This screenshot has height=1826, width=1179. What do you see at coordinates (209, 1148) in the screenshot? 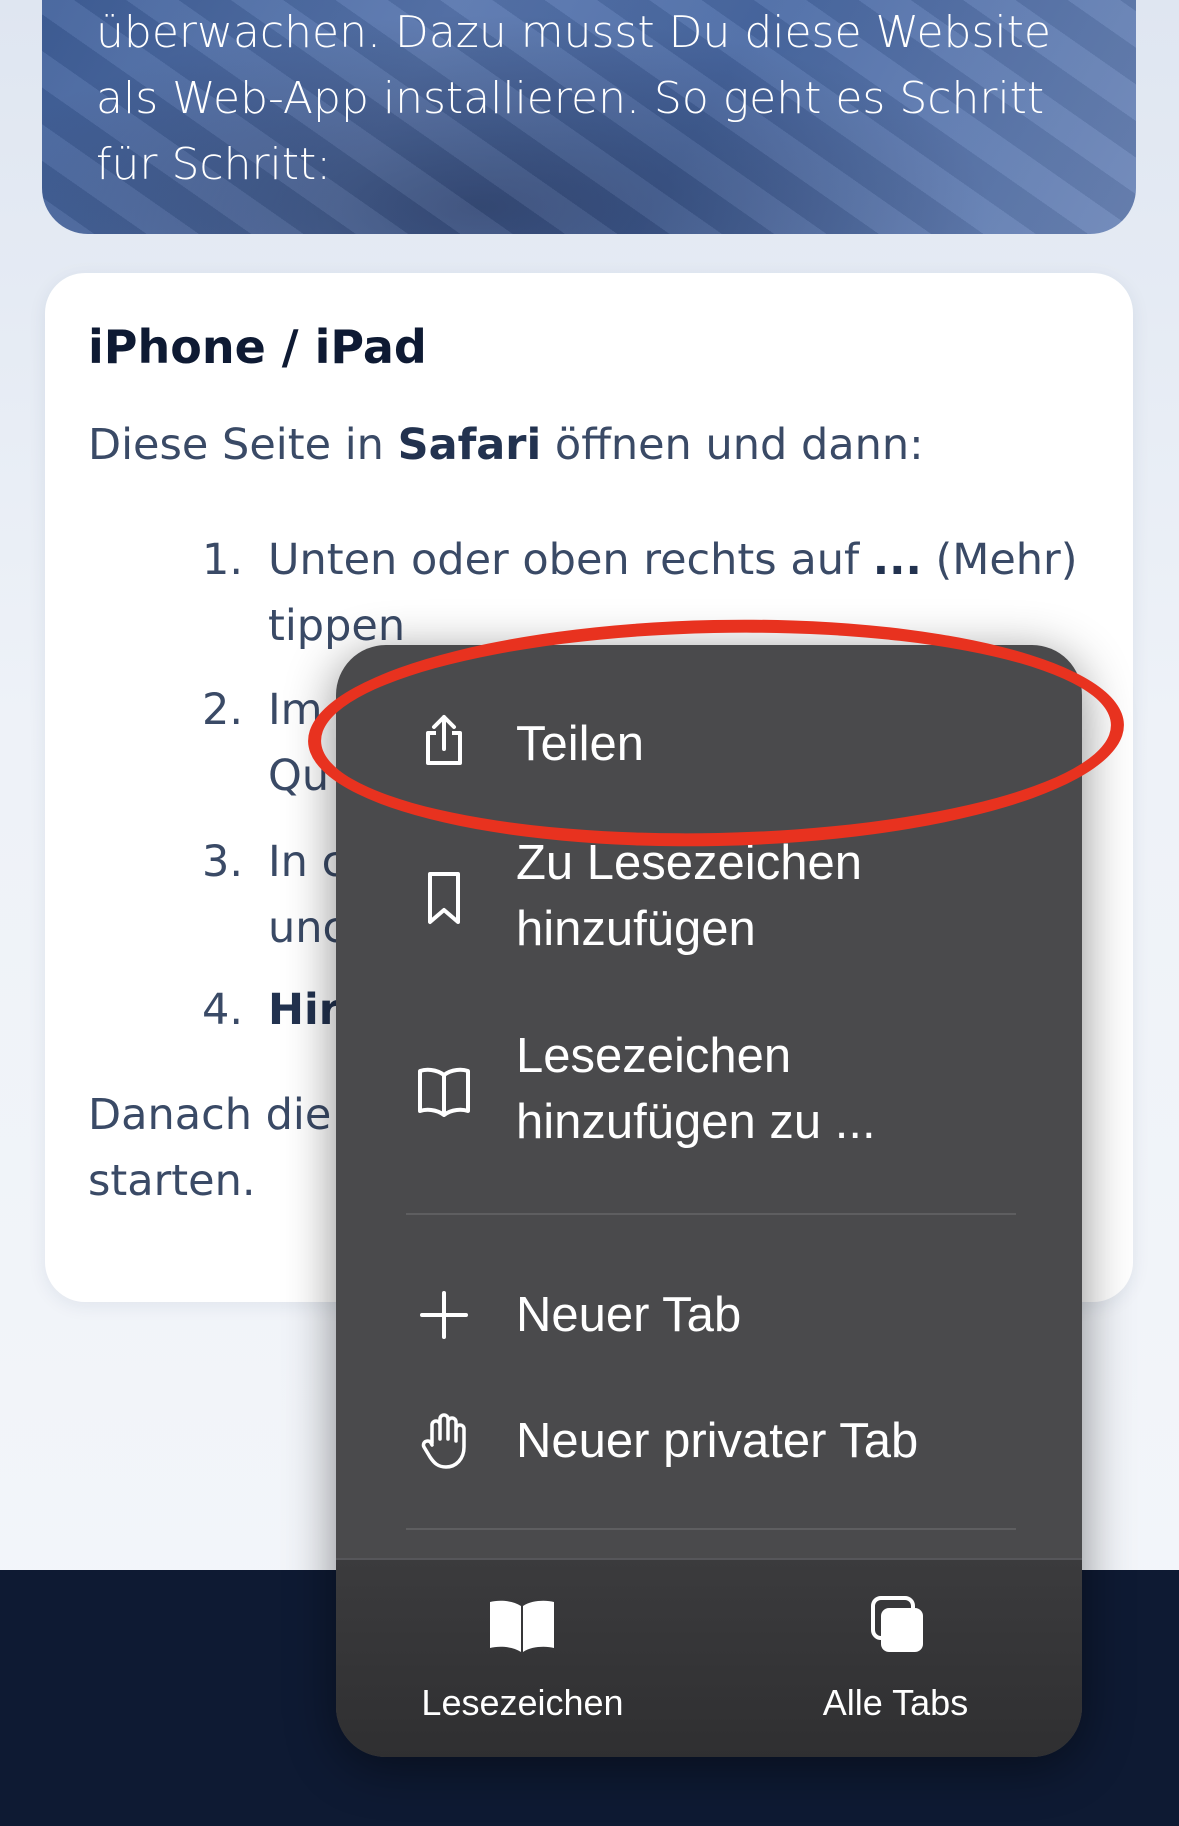
I see `card-outro: Danach die starten.` at bounding box center [209, 1148].